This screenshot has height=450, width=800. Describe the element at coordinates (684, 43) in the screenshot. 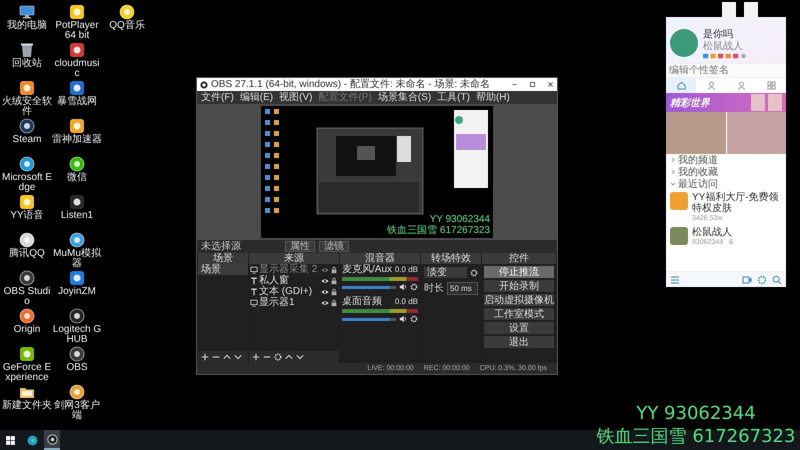

I see `avatar` at that location.